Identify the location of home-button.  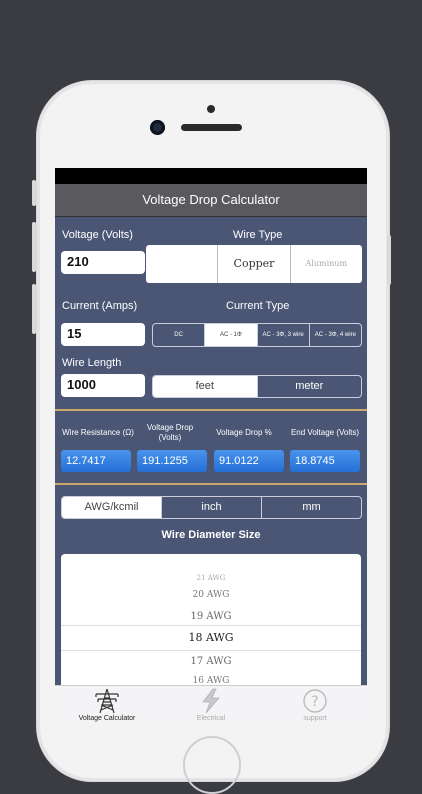
(212, 765).